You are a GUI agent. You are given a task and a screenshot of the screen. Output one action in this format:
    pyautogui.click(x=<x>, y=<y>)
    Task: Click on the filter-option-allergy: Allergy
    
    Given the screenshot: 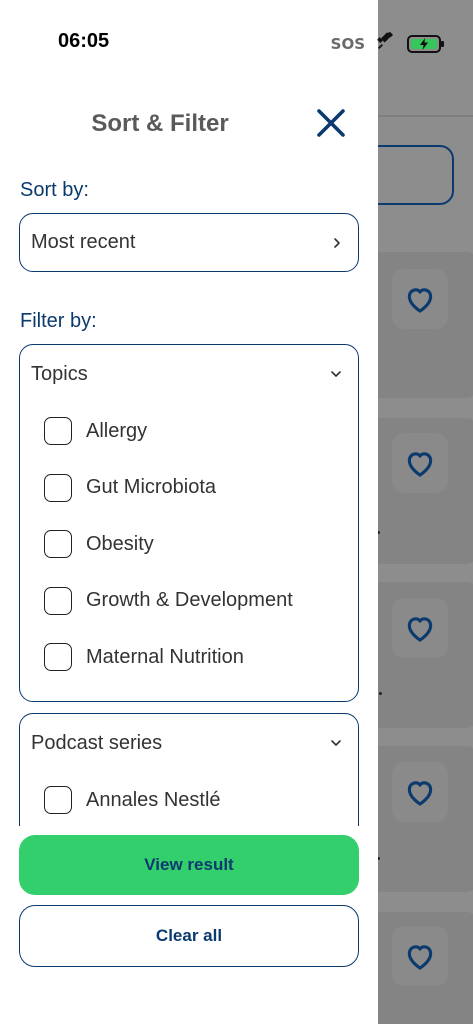 What is the action you would take?
    pyautogui.click(x=189, y=431)
    